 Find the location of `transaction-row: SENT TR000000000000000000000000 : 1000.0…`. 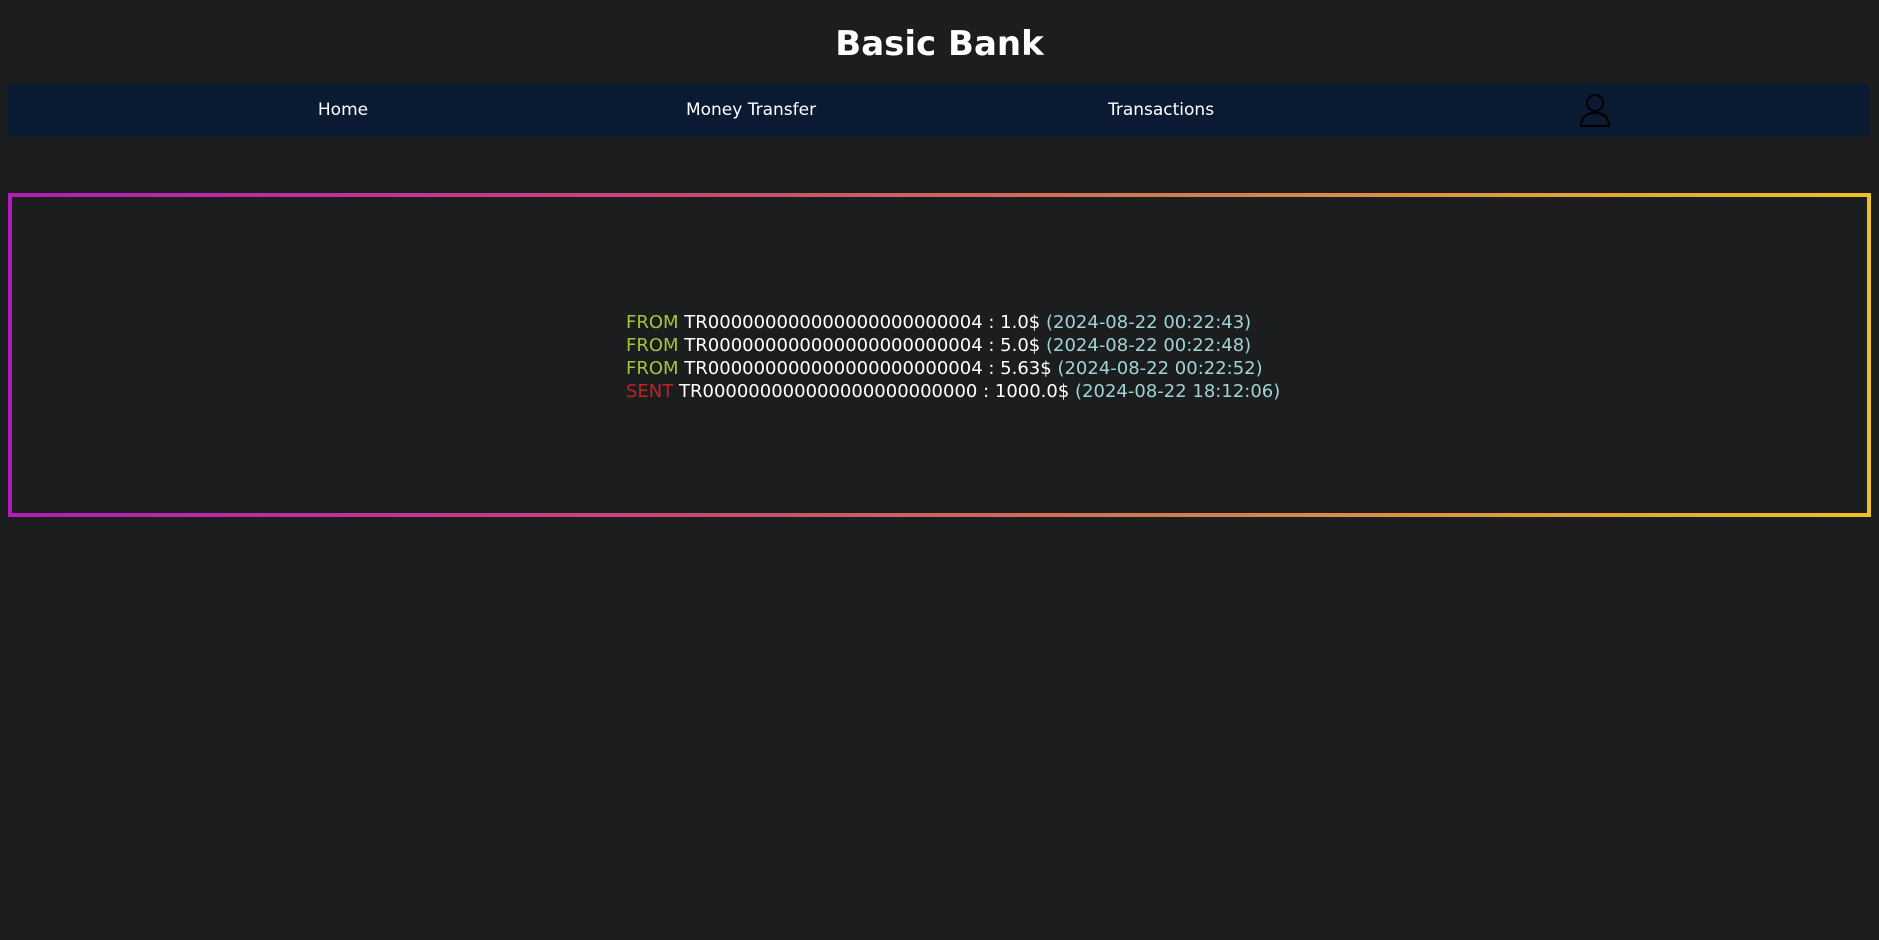

transaction-row: SENT TR000000000000000000000000 : 1000.0… is located at coordinates (953, 391).